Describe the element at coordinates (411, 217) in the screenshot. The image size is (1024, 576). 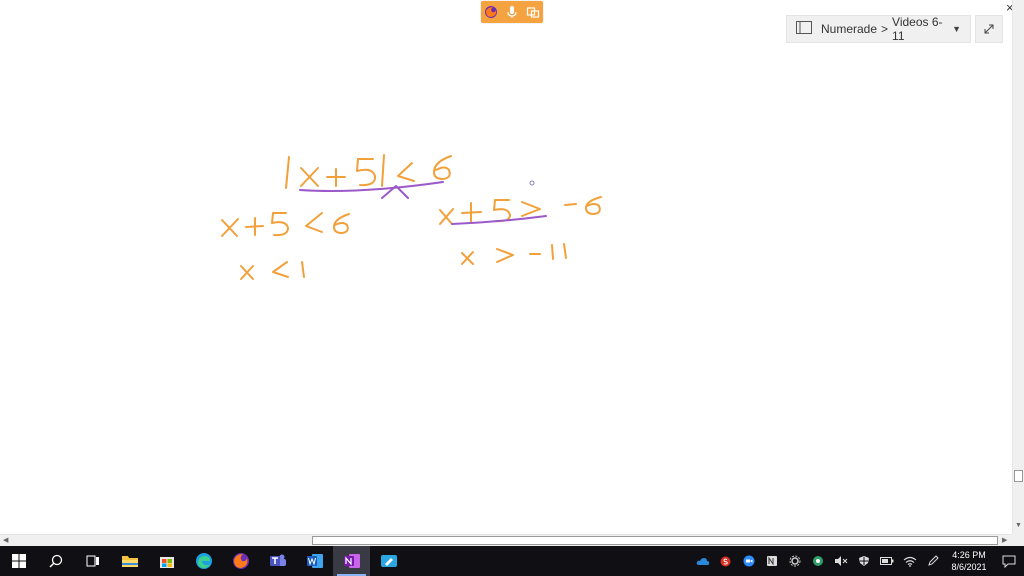
I see `handwritten-notes` at that location.